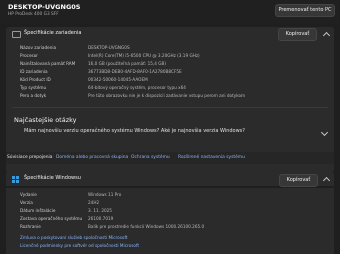  Describe the element at coordinates (45, 120) in the screenshot. I see `faq-title: Najčastejšie otázky` at that location.